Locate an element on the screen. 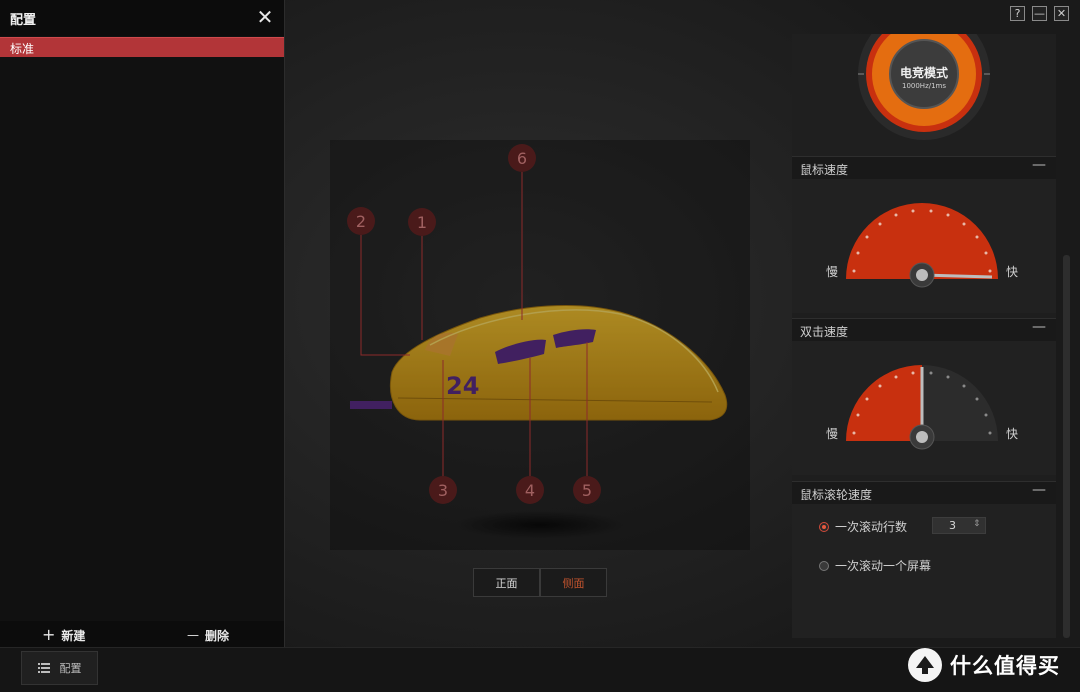  wheel-option-screen-radio is located at coordinates (824, 565).